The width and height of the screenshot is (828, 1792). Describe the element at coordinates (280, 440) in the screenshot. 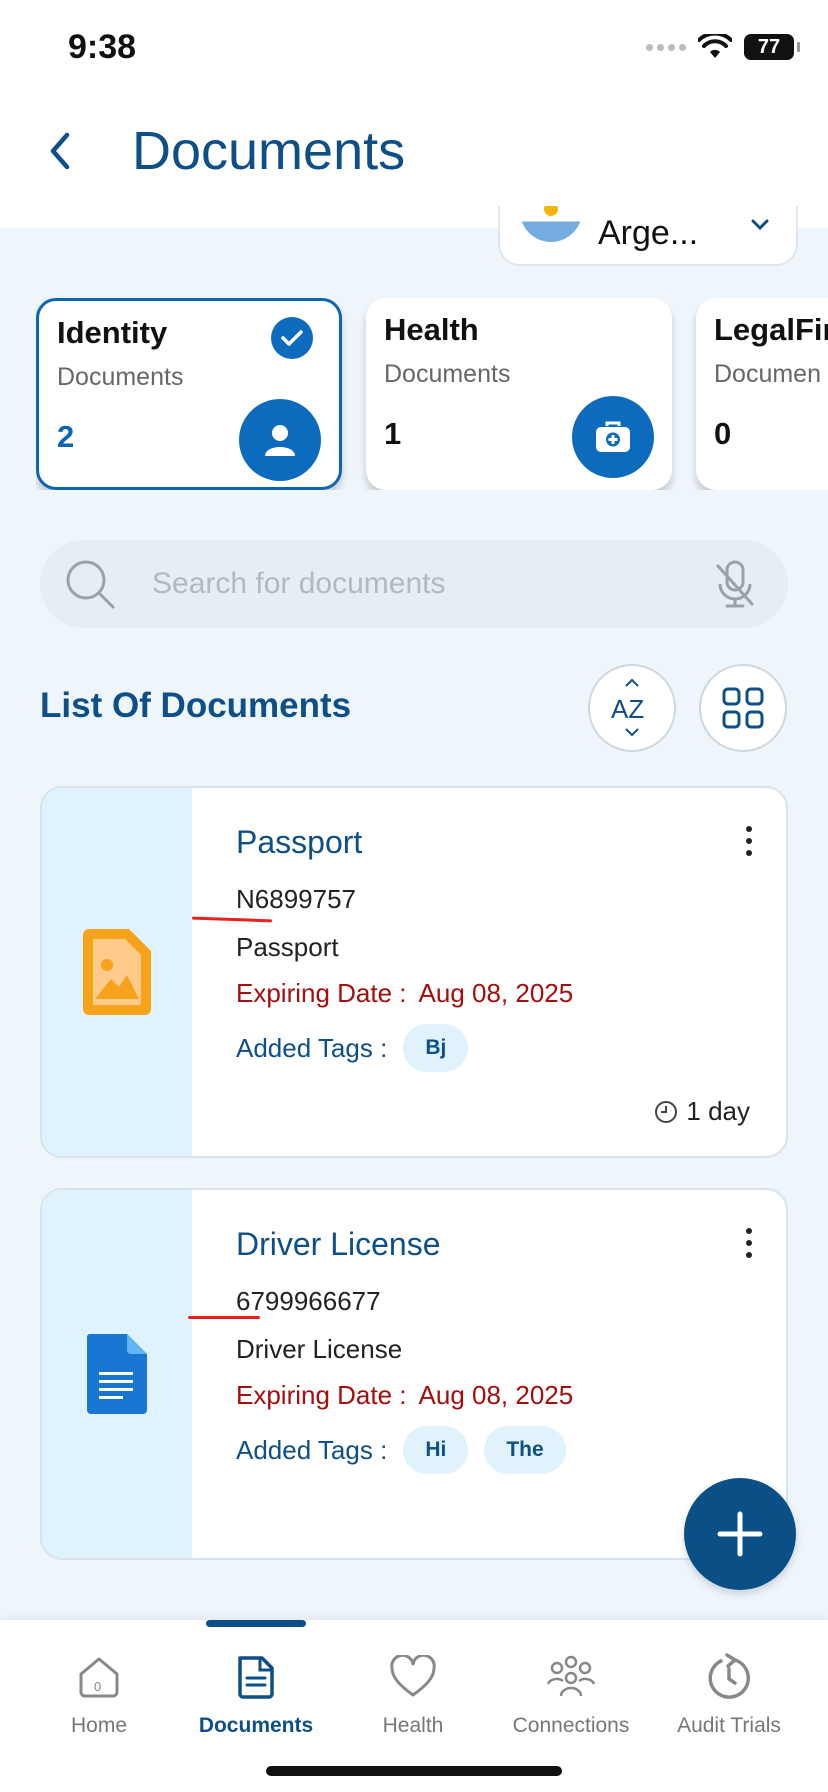

I see `person-icon` at that location.